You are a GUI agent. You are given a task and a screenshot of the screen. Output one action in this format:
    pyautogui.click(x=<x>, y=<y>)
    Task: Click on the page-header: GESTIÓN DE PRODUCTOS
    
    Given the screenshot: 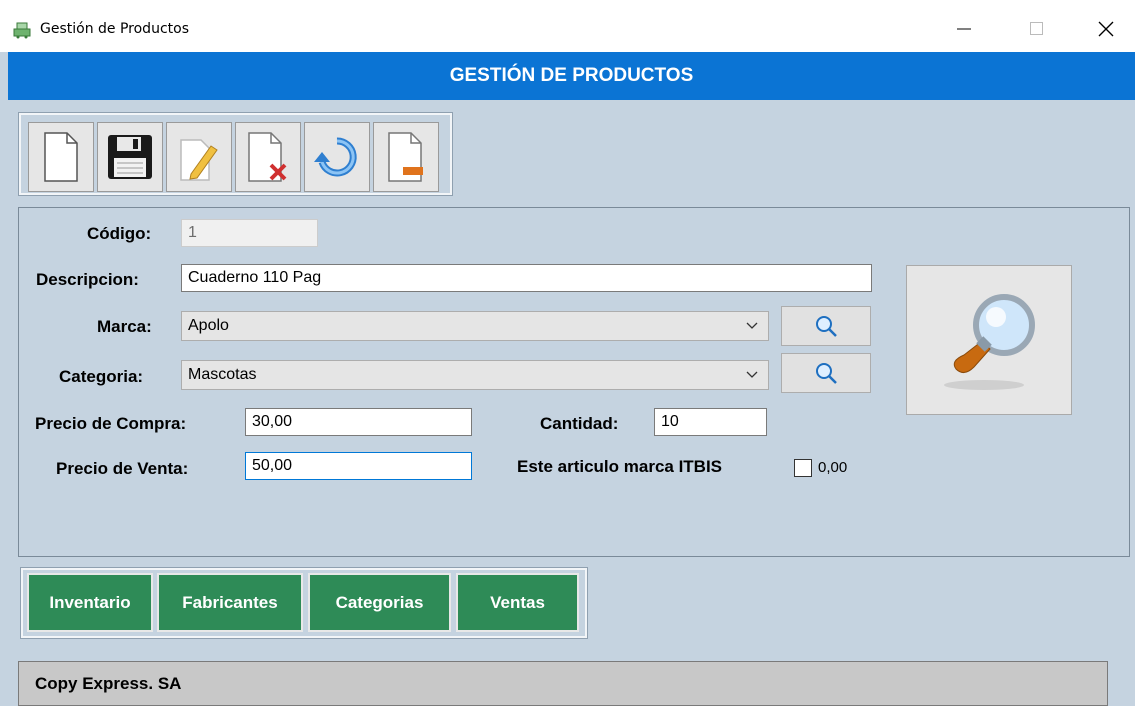 What is the action you would take?
    pyautogui.click(x=571, y=76)
    